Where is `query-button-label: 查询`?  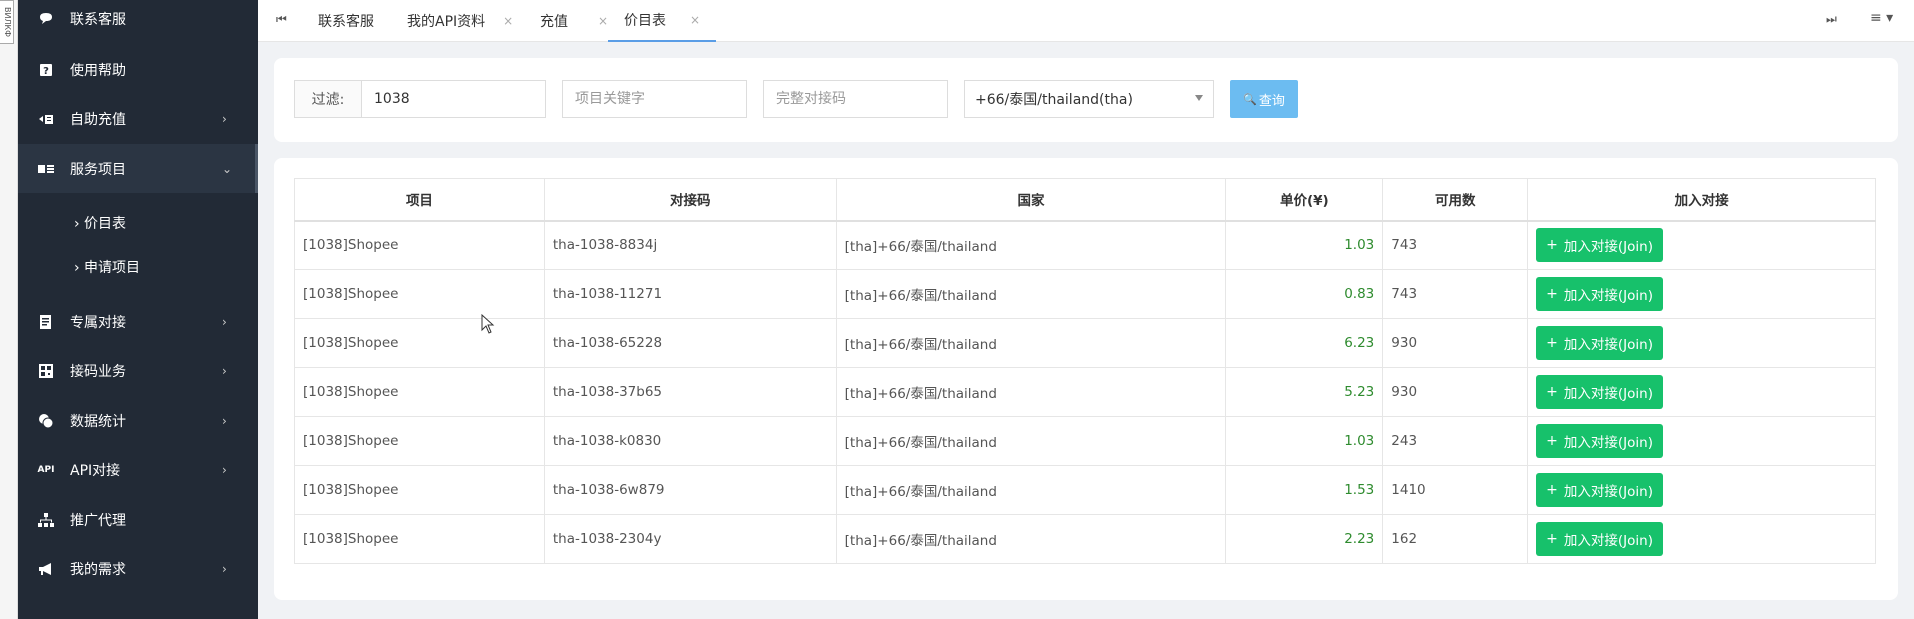 query-button-label: 查询 is located at coordinates (1271, 101).